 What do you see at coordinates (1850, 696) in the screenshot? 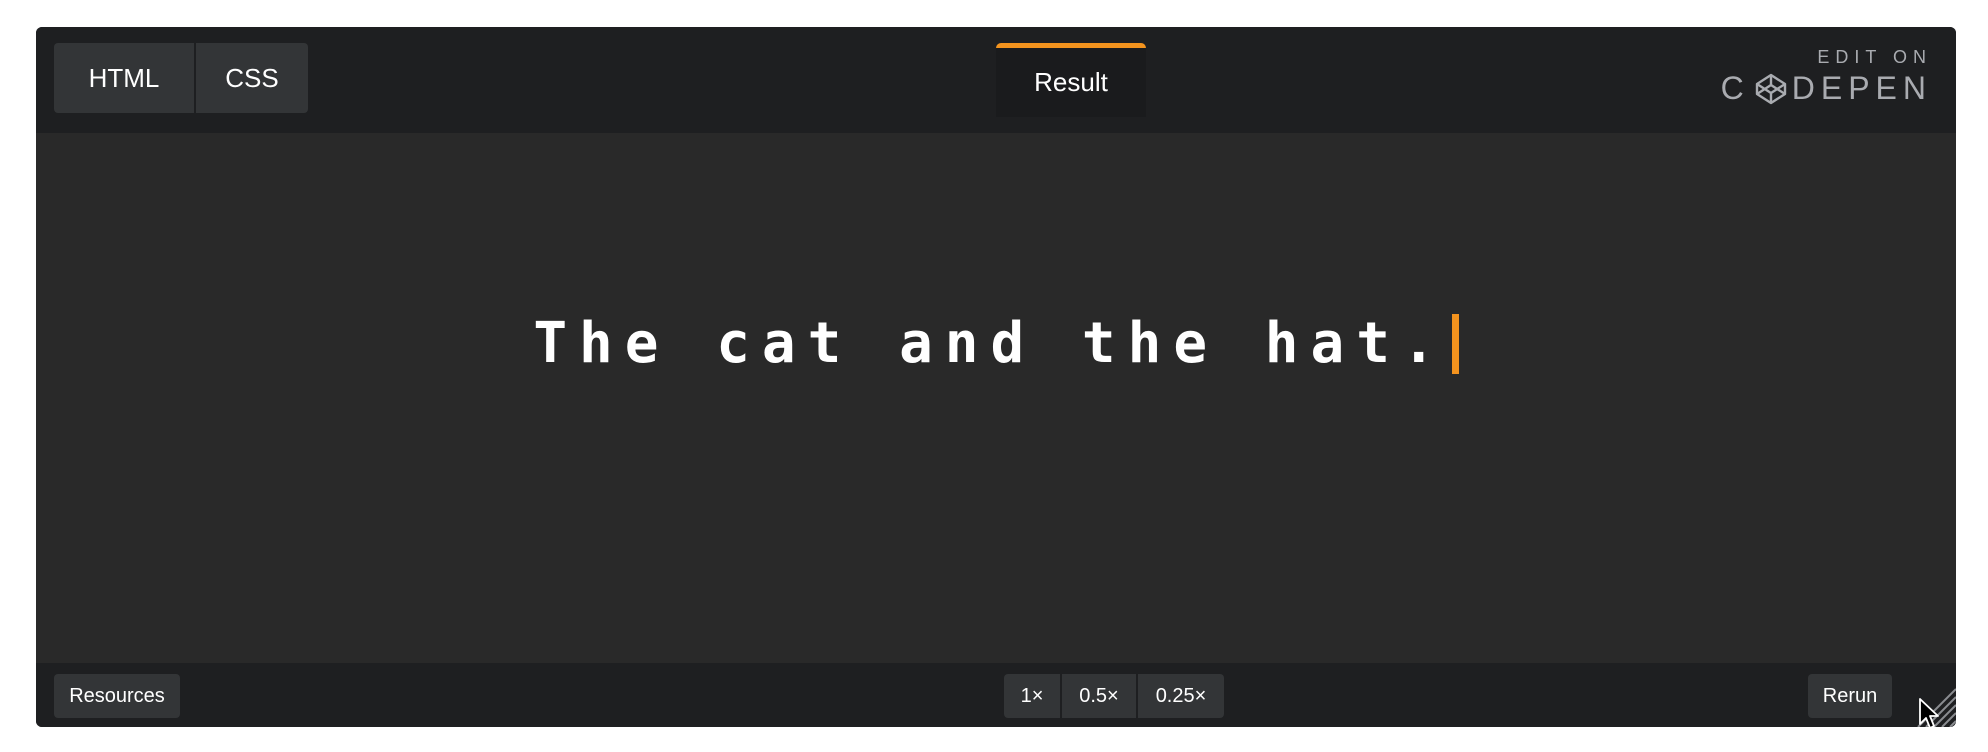
I see `rerun-button: Rerun` at bounding box center [1850, 696].